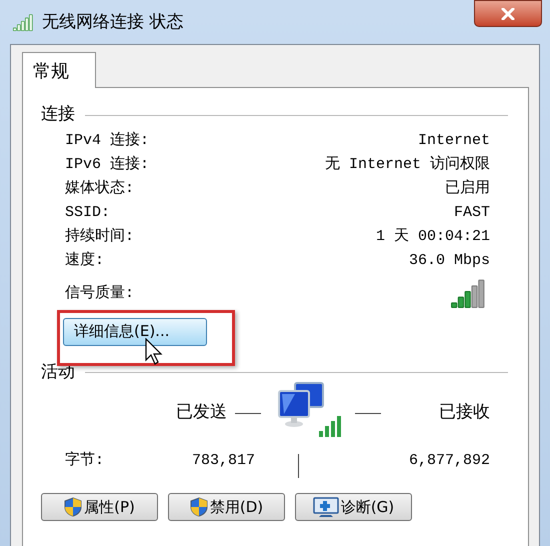  What do you see at coordinates (201, 412) in the screenshot?
I see `sent-label: 已发送` at bounding box center [201, 412].